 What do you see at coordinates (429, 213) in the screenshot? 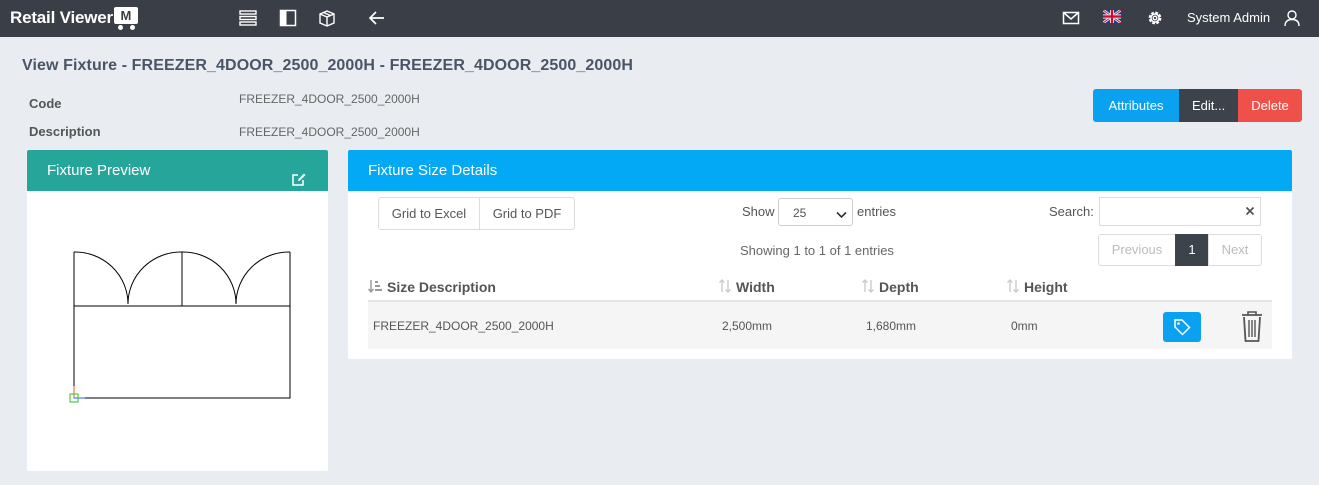
I see `grid-to-excel-button: Grid to Excel` at bounding box center [429, 213].